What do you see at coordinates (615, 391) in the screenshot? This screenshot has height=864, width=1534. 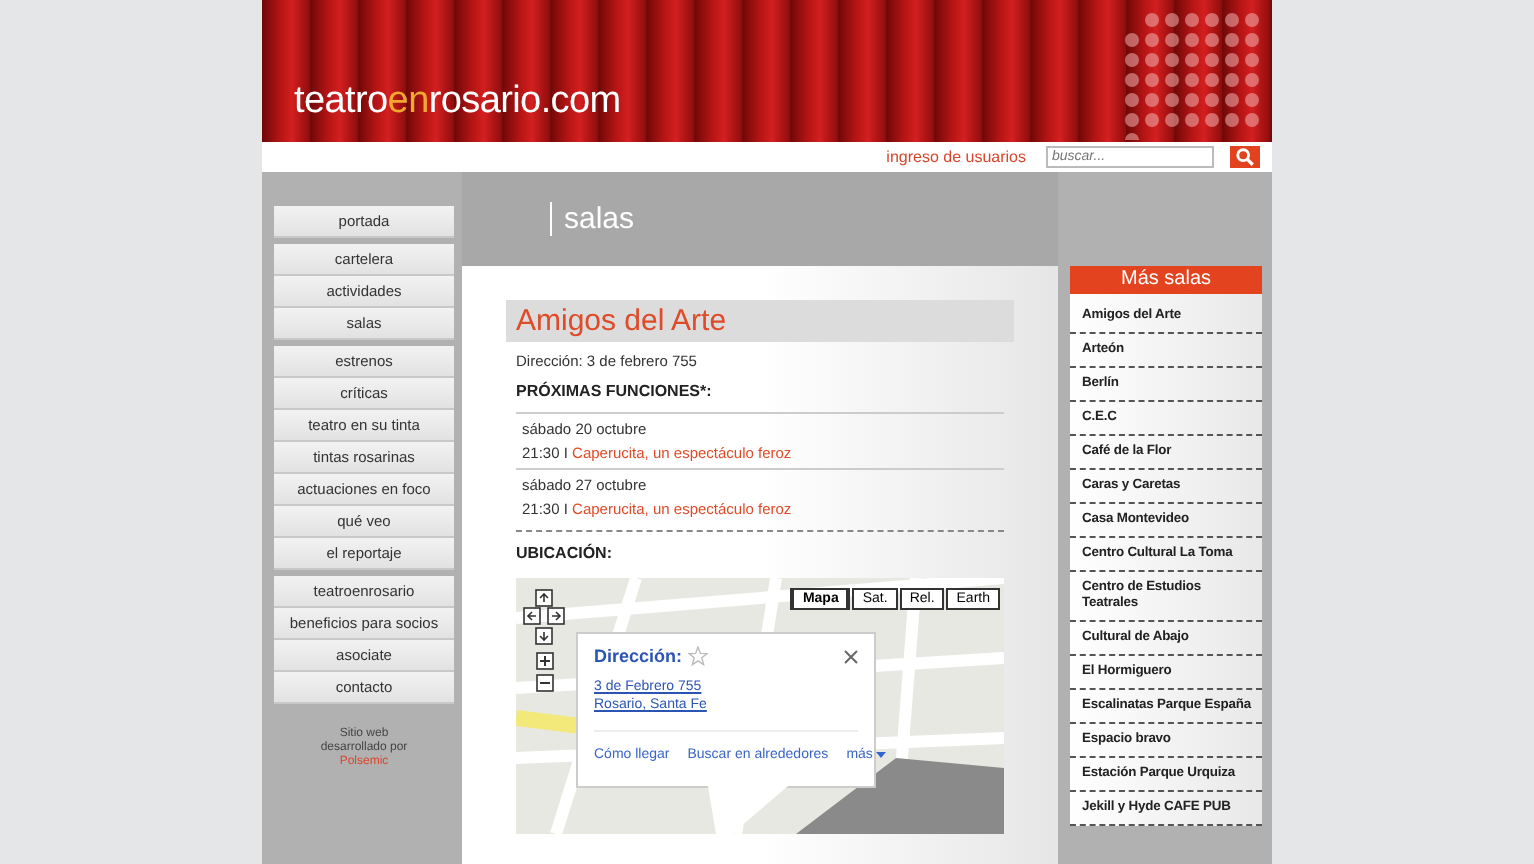 I see `section-heading: PRÓXIMAS FUNCIONES*:` at bounding box center [615, 391].